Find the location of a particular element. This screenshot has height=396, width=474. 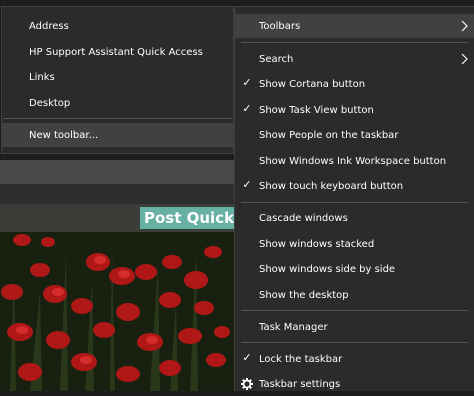

submenu-item-hp-support: HP Support Assistant Quick Access is located at coordinates (117, 52).